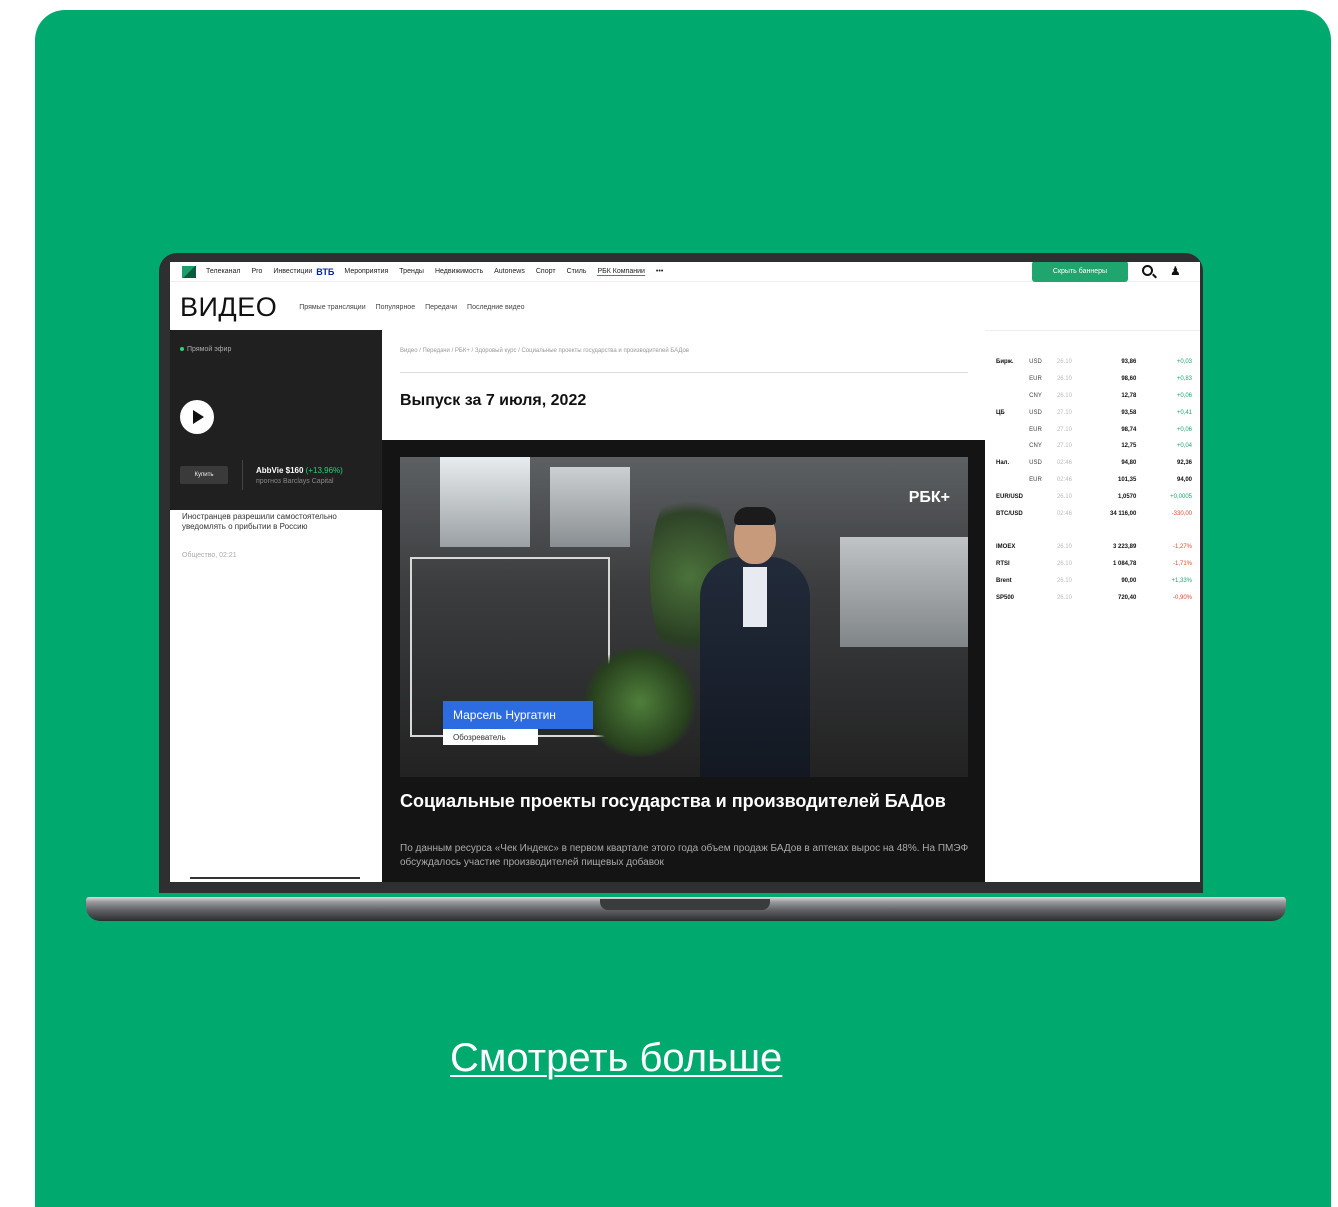  I want to click on rates-cell-group: ЦБ, so click(1000, 412).